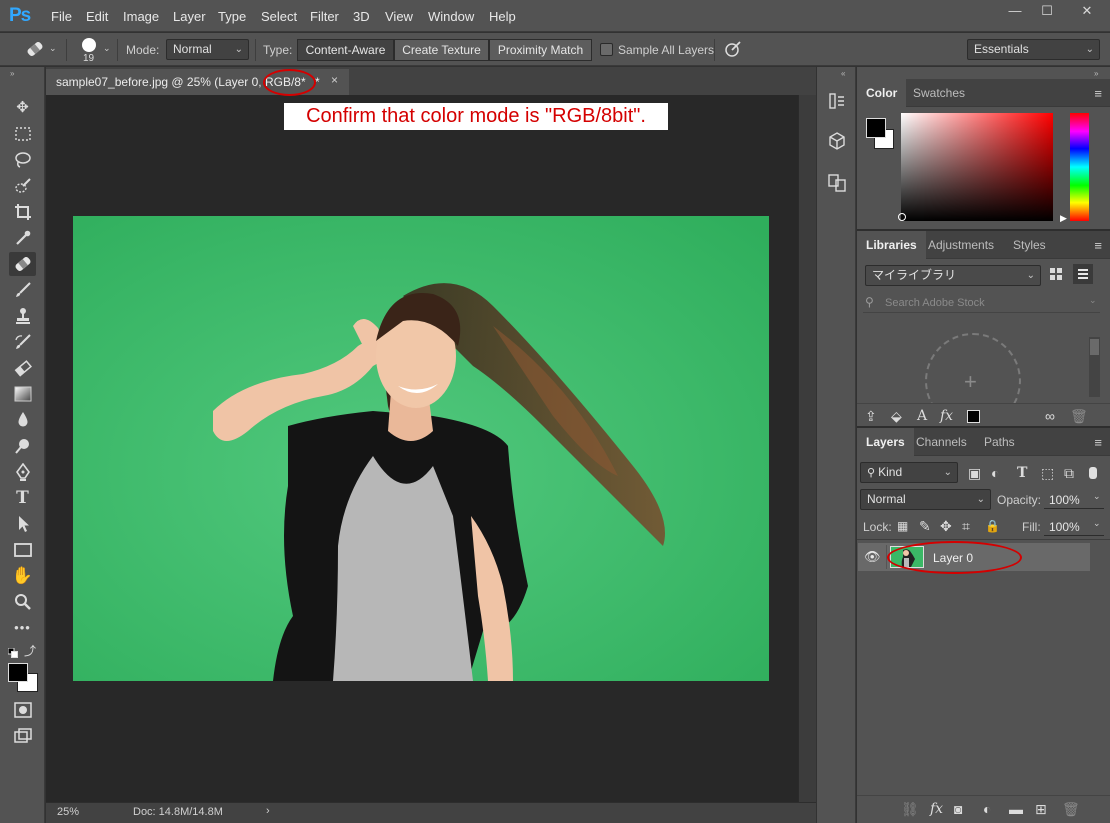 This screenshot has height=823, width=1110. I want to click on history-brush-tool-icon, so click(22, 342).